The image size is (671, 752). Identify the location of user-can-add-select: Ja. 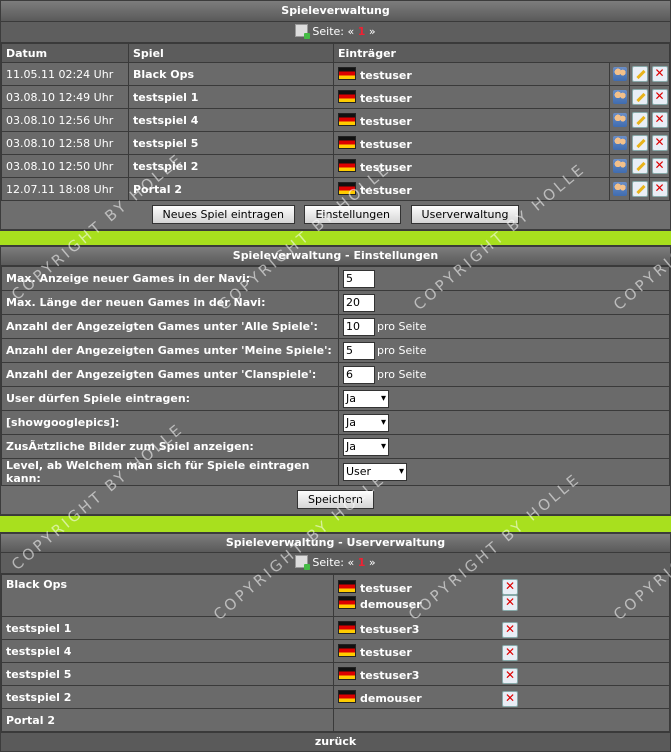
(366, 398).